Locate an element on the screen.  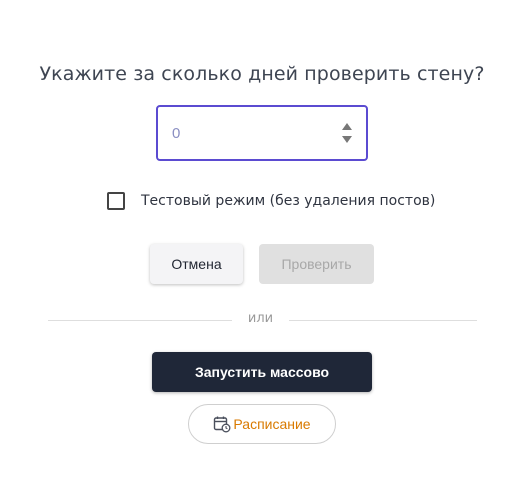
mass-run-button: Запустить массово is located at coordinates (262, 372).